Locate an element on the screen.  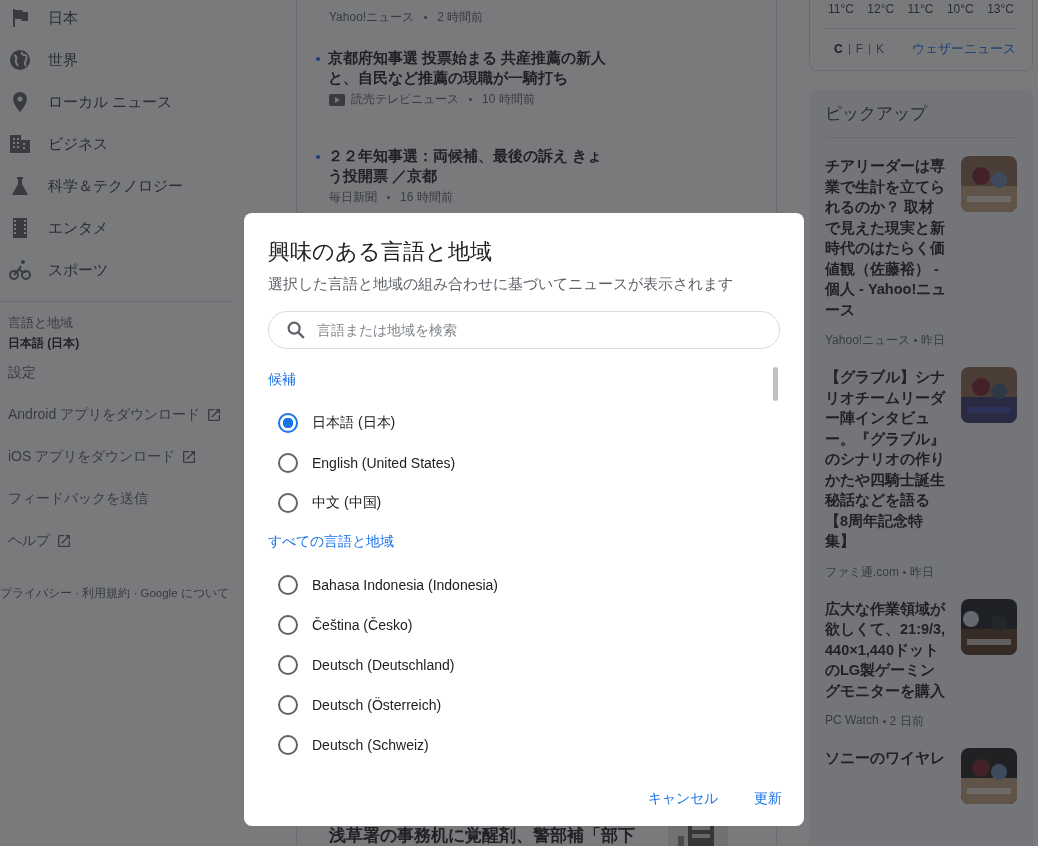
building-icon is located at coordinates (20, 144).